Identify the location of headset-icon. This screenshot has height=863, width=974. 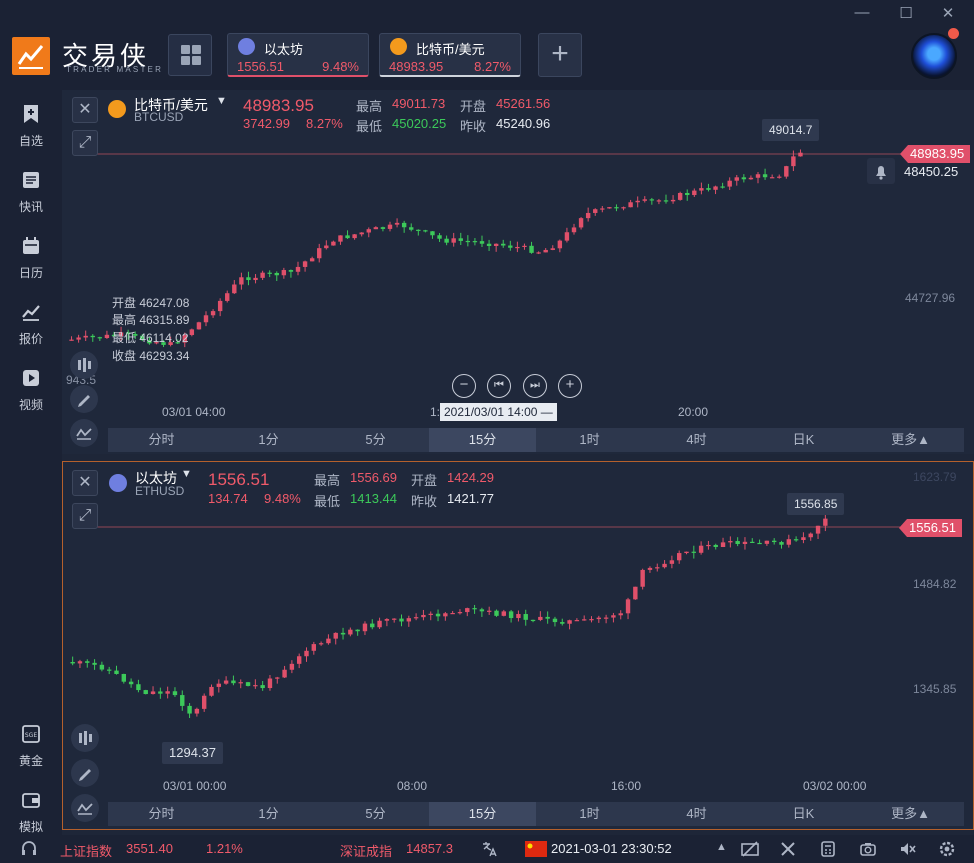
(29, 849).